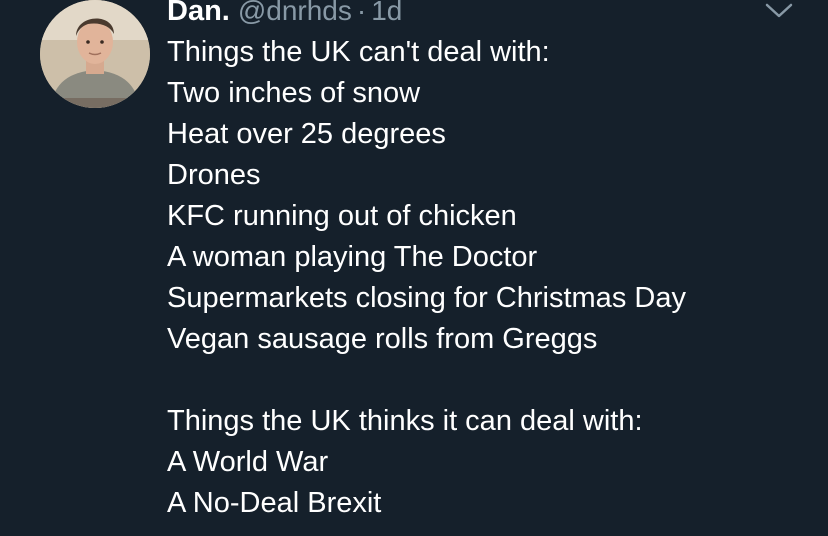 The width and height of the screenshot is (828, 536). What do you see at coordinates (779, 11) in the screenshot?
I see `chevron-down-icon` at bounding box center [779, 11].